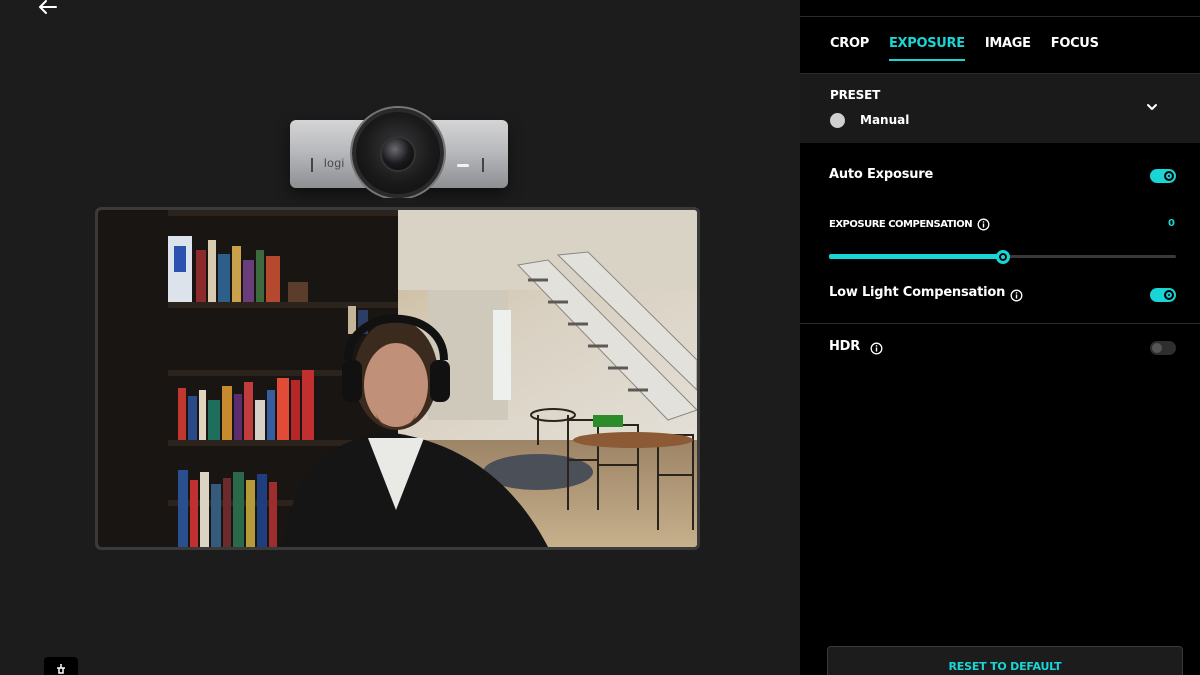  I want to click on reset-to-default-button: RESET TO DEFAULT, so click(1005, 660).